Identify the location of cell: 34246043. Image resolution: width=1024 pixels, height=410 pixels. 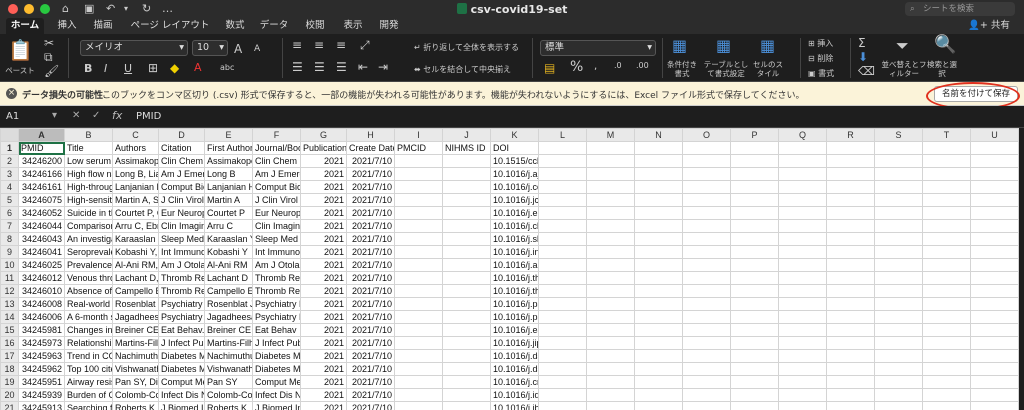
(41, 239).